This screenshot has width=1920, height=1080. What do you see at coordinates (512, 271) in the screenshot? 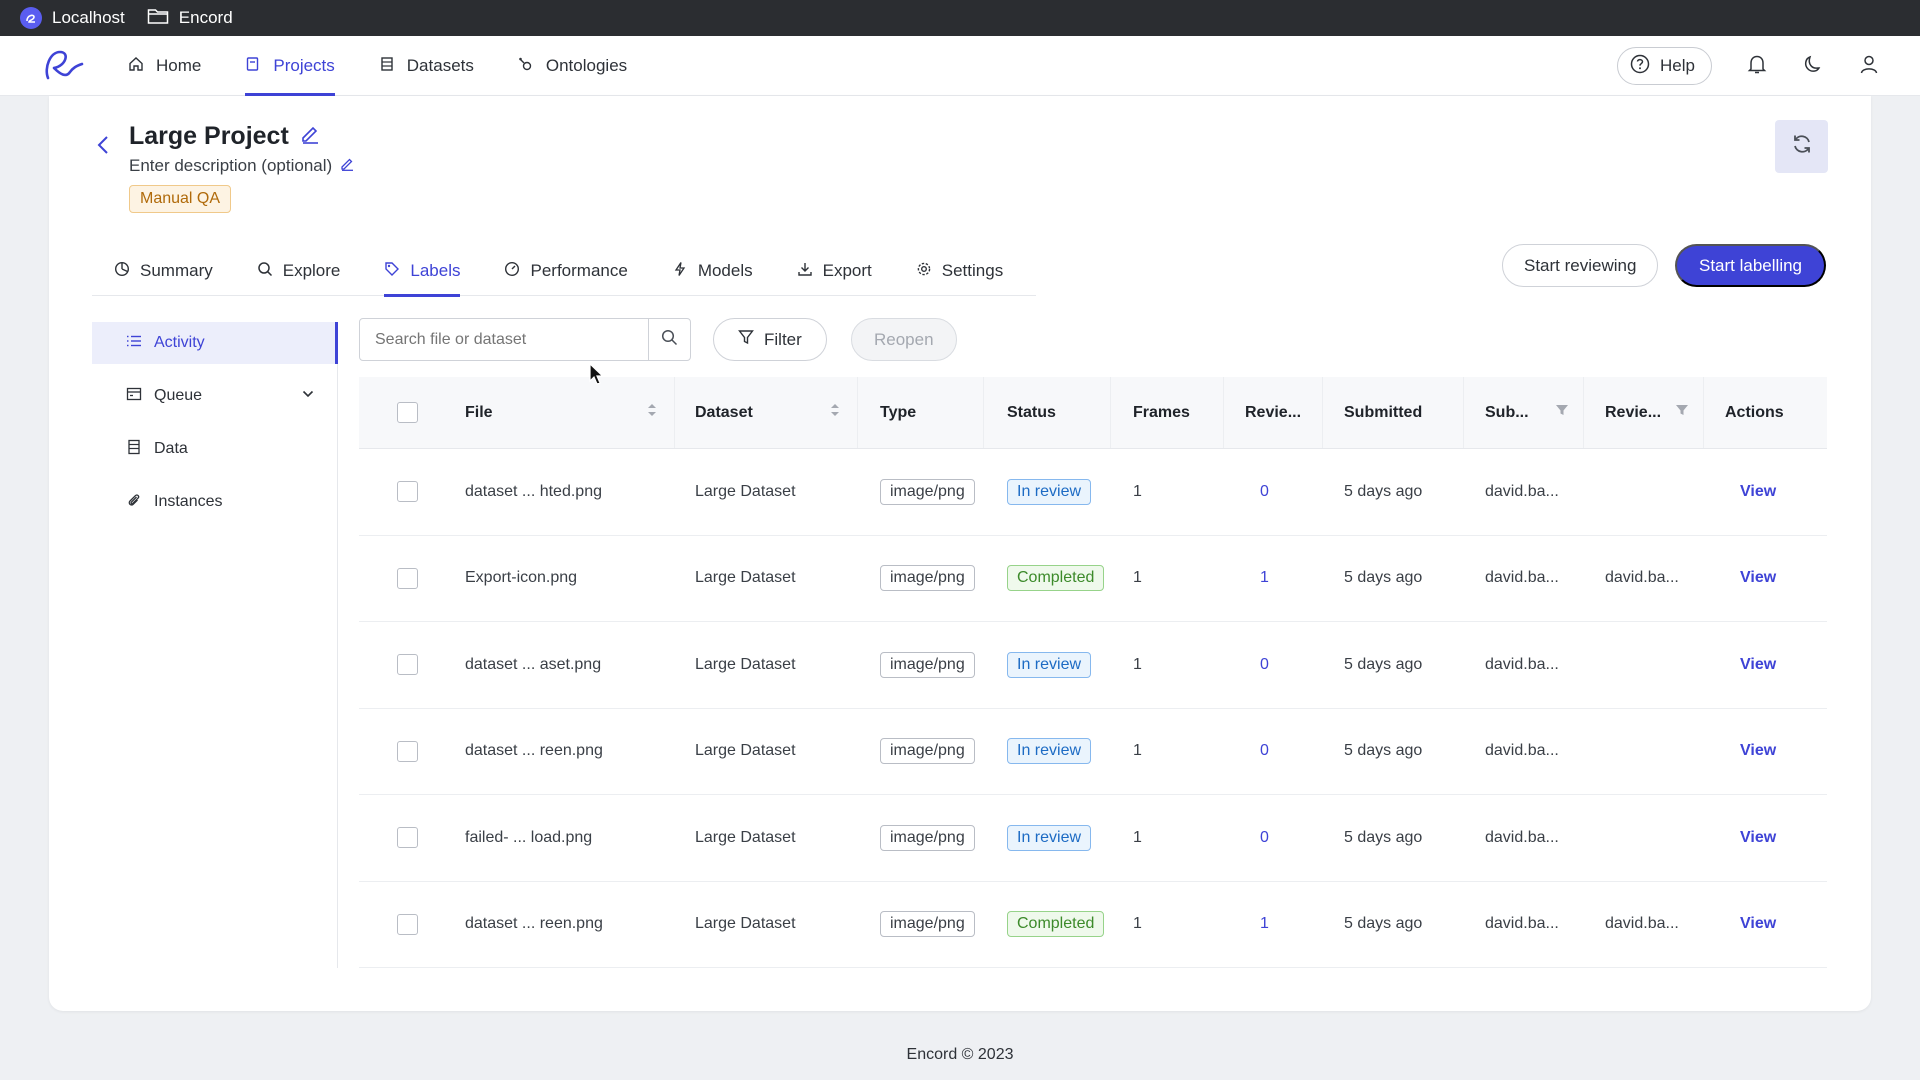
I see `performance-icon` at bounding box center [512, 271].